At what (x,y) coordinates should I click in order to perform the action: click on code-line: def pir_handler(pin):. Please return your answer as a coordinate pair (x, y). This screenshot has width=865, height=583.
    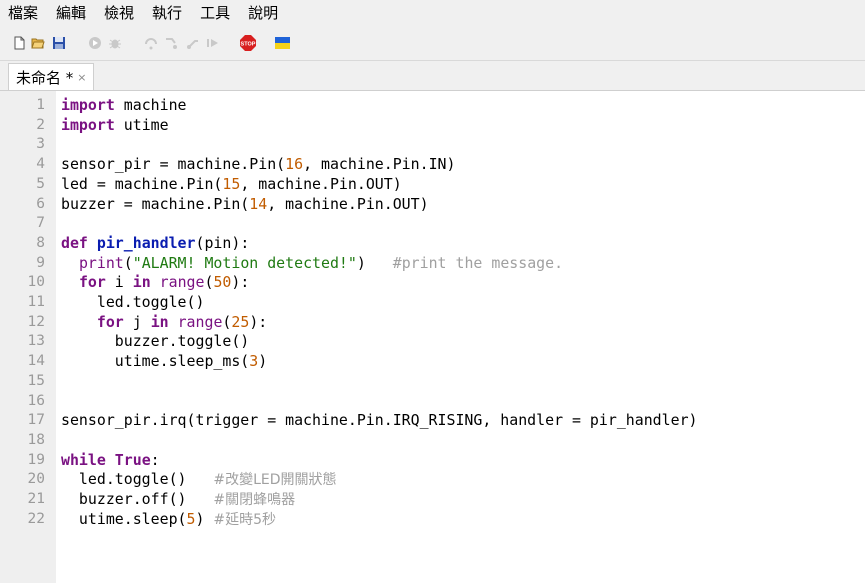
    Looking at the image, I should click on (155, 244).